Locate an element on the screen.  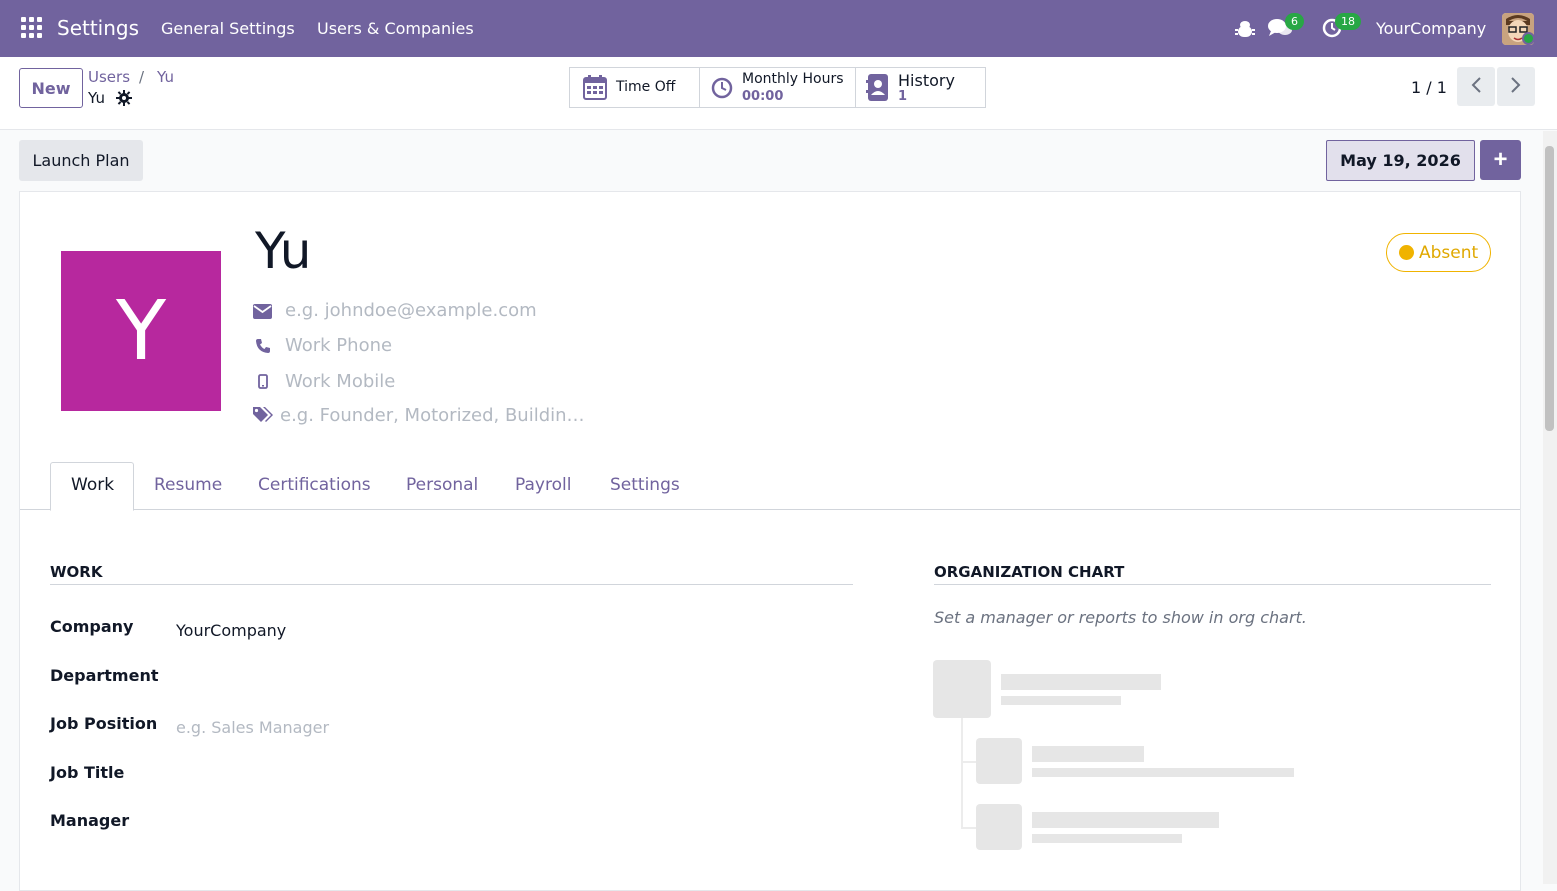
job-title-label: Job Title is located at coordinates (87, 772).